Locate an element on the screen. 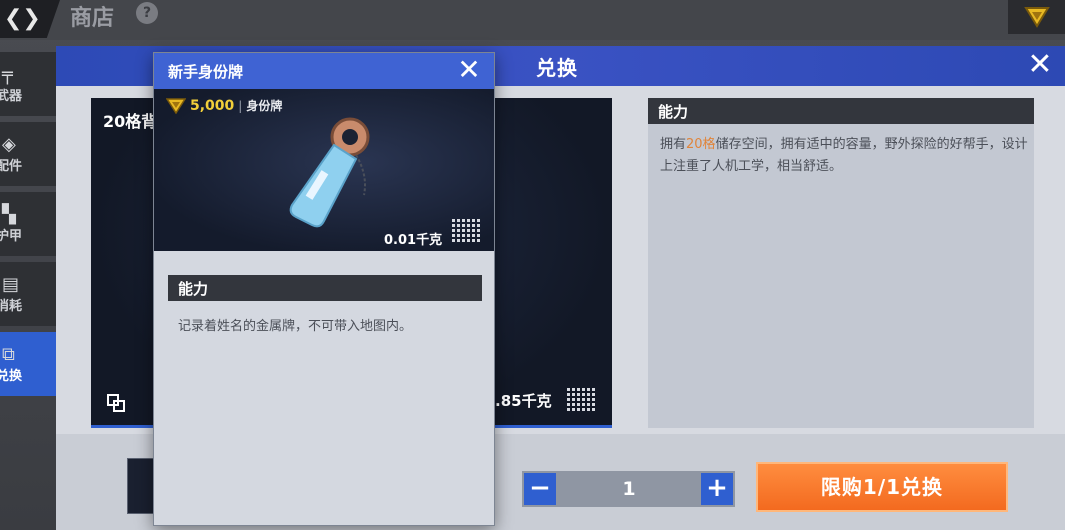  sidebar-item-label: 兑换 is located at coordinates (11, 376).